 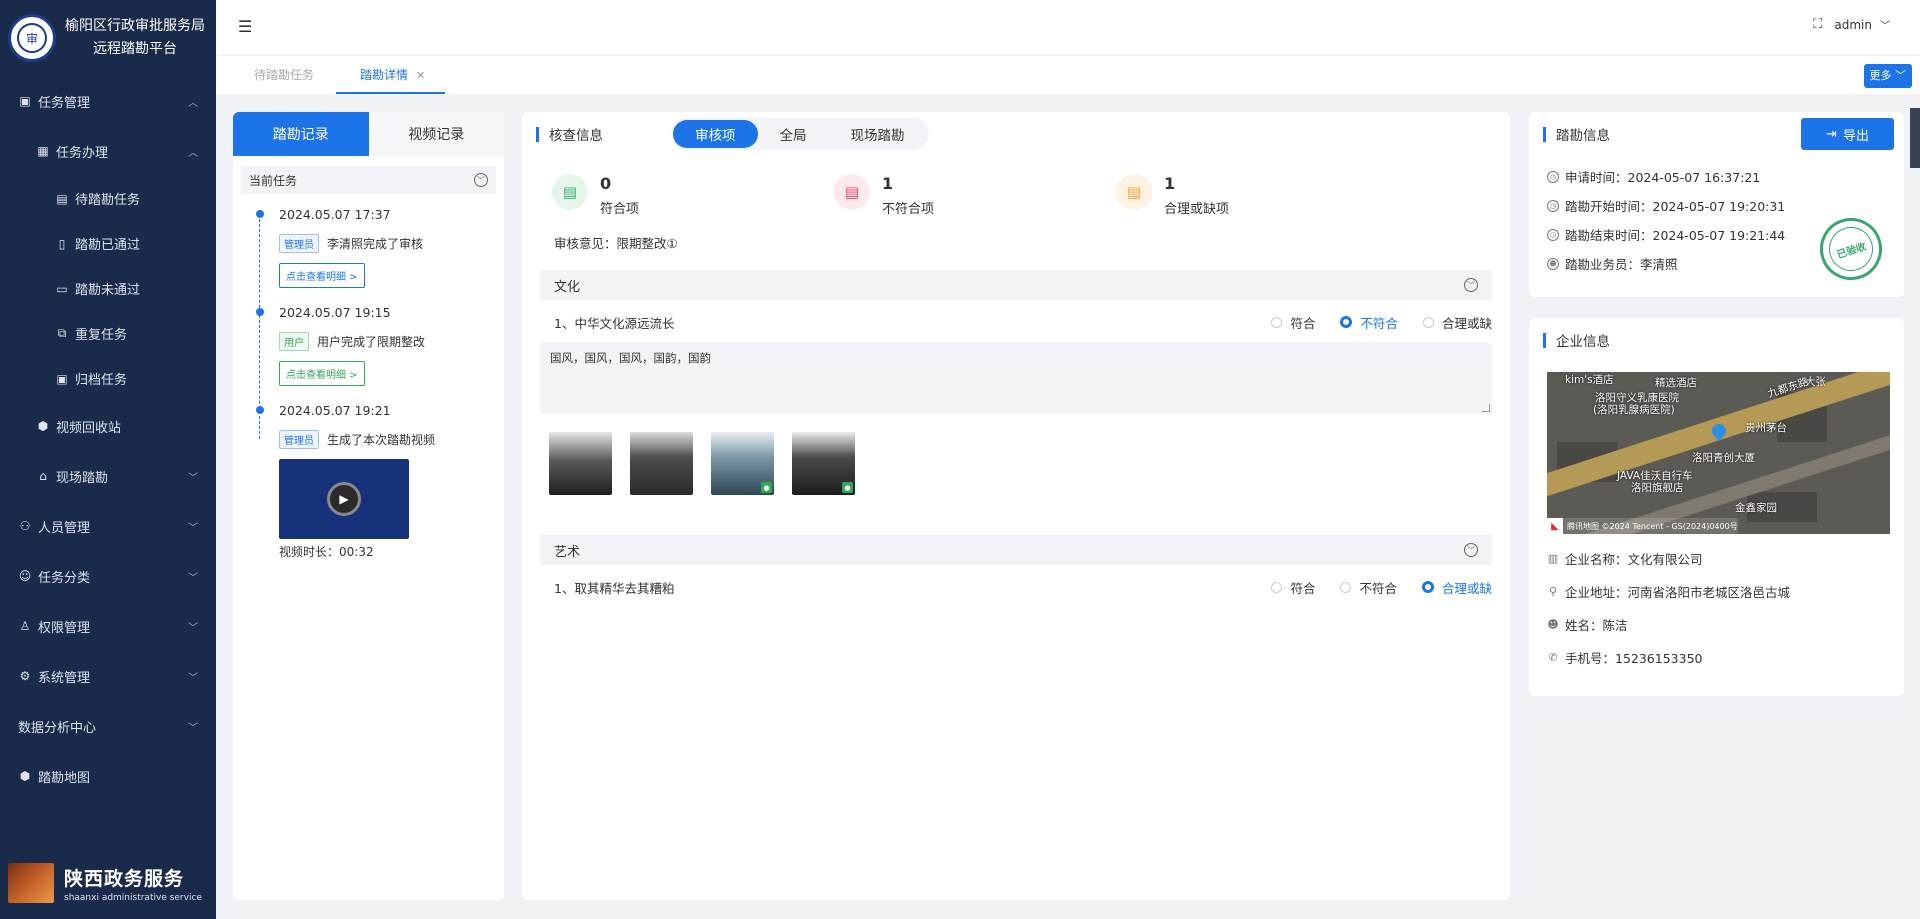 I want to click on doc-check-icon: ▤, so click(x=570, y=192).